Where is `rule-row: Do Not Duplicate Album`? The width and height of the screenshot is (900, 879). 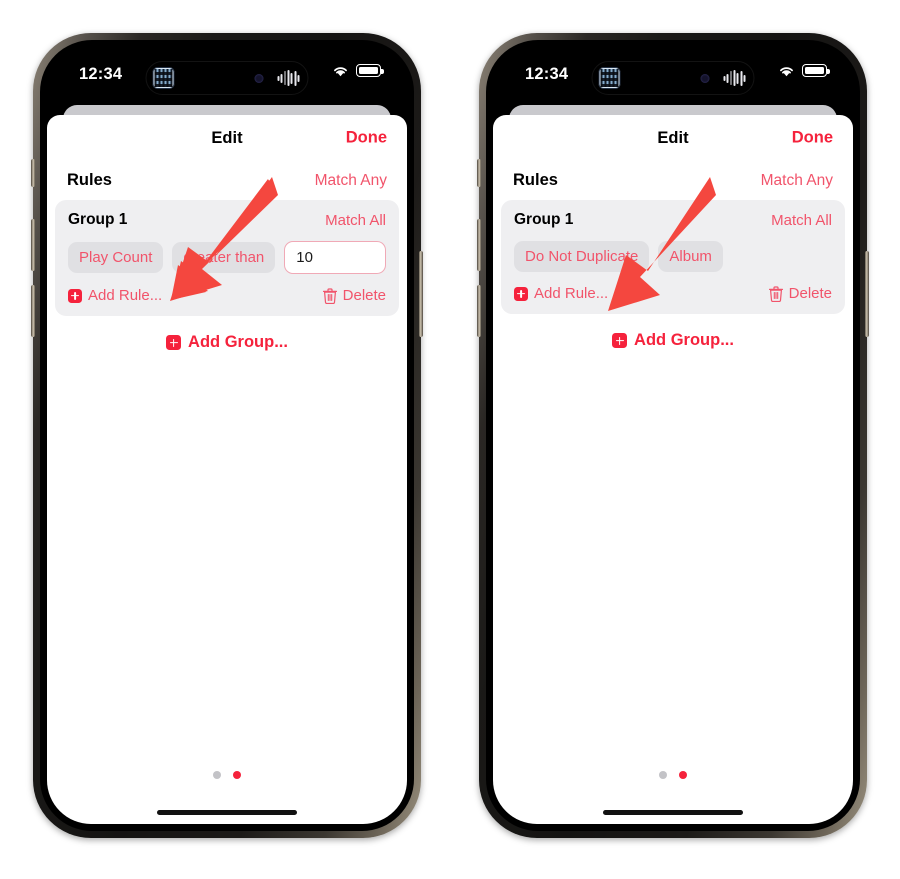 rule-row: Do Not Duplicate Album is located at coordinates (673, 256).